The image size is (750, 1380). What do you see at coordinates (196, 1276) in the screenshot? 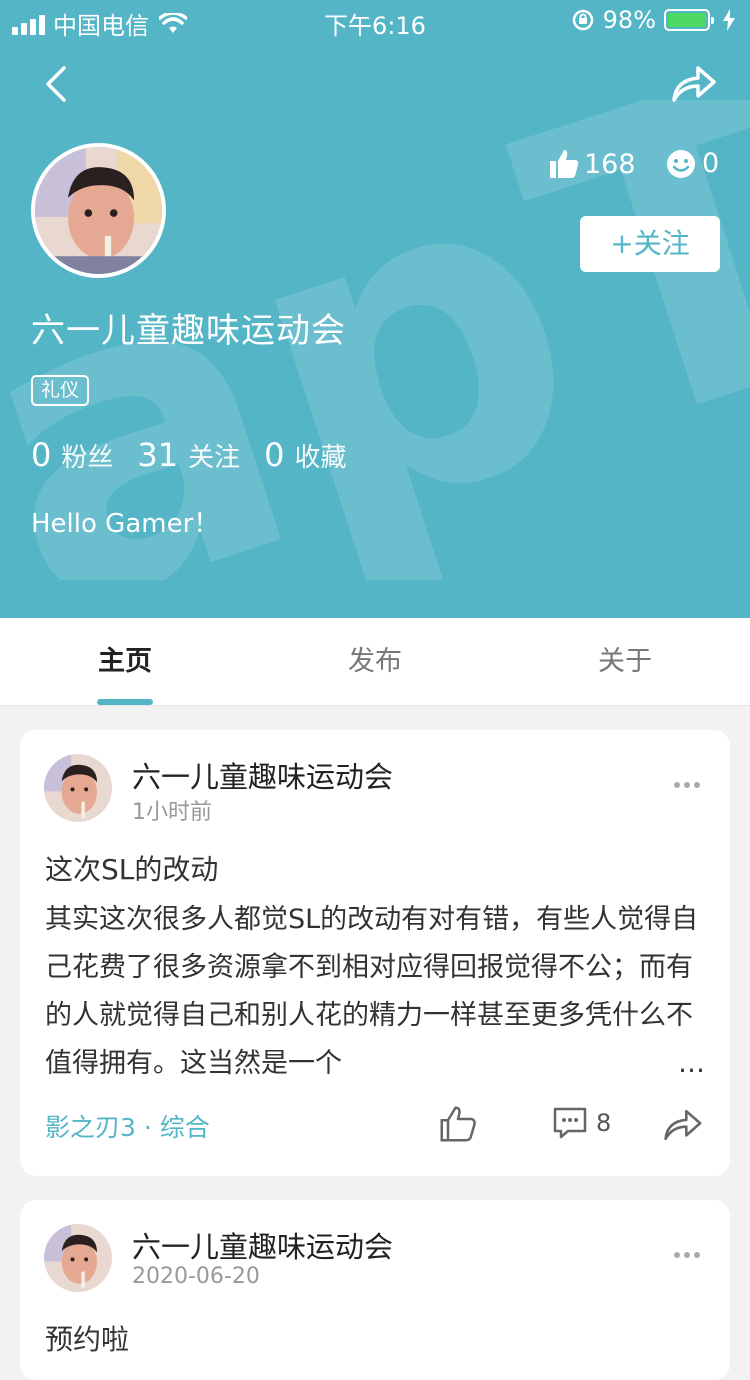
I see `post-time: 2020-06-20` at bounding box center [196, 1276].